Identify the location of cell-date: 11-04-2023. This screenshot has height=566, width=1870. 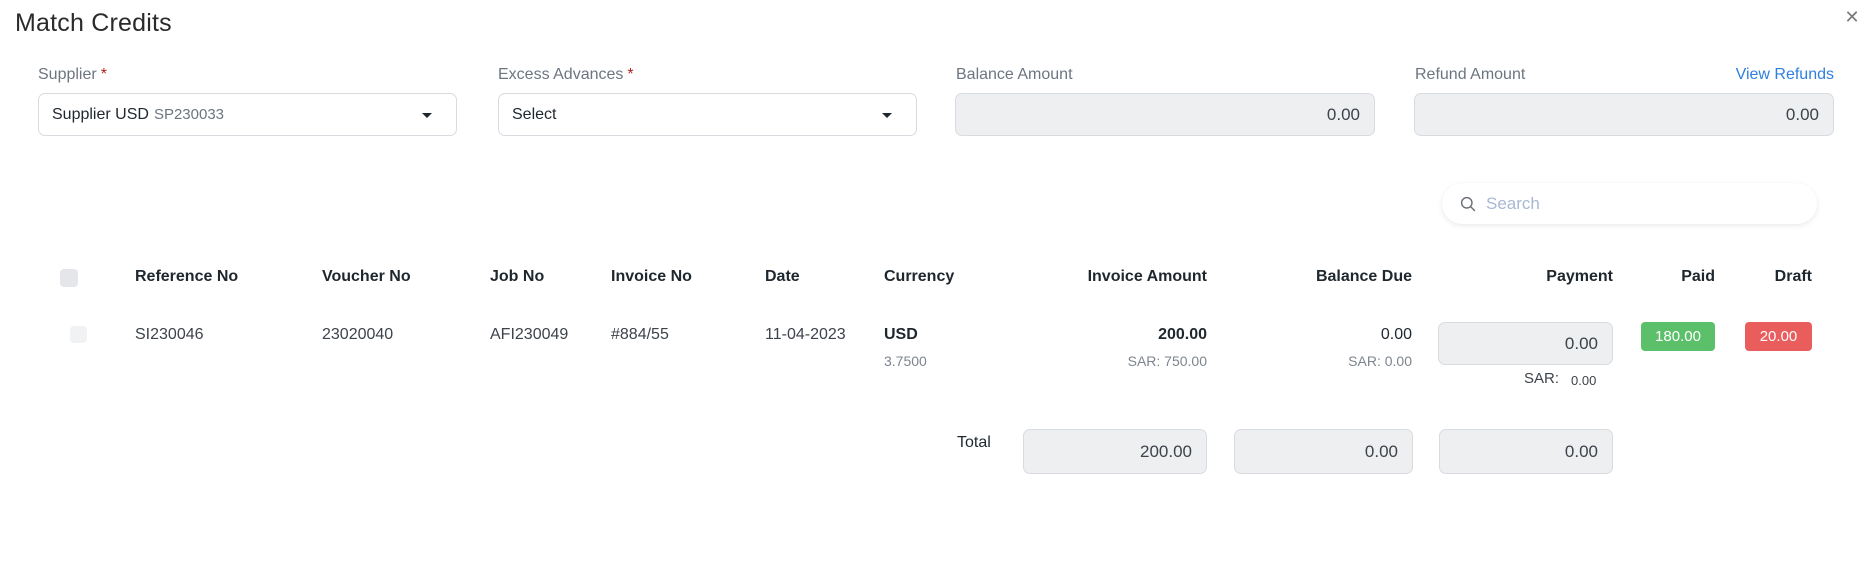
(805, 334).